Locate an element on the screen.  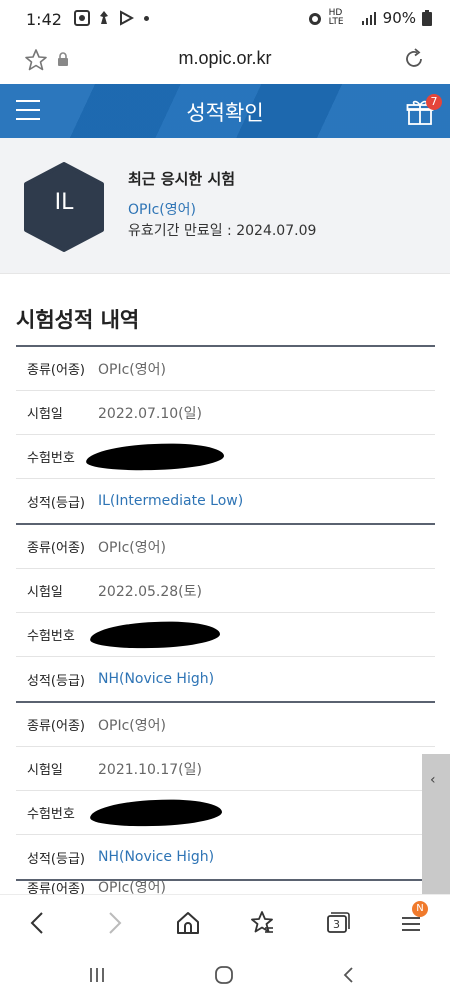
back-icon is located at coordinates (38, 923).